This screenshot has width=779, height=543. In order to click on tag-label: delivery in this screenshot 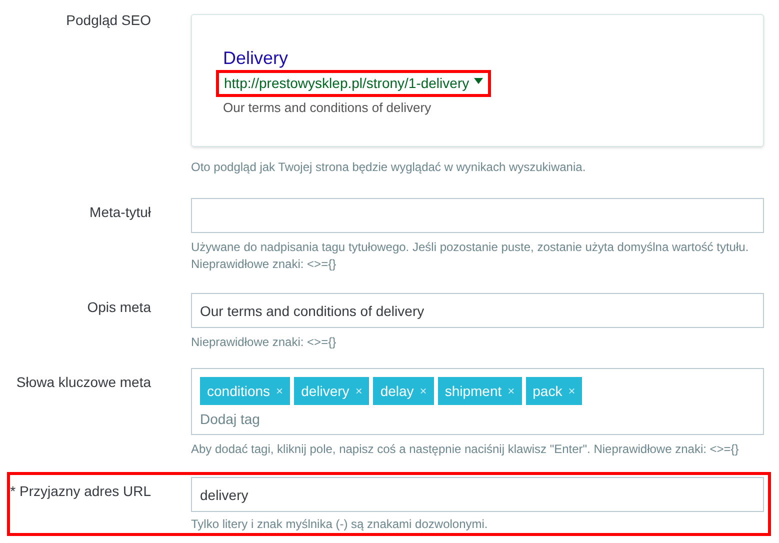, I will do `click(325, 391)`.